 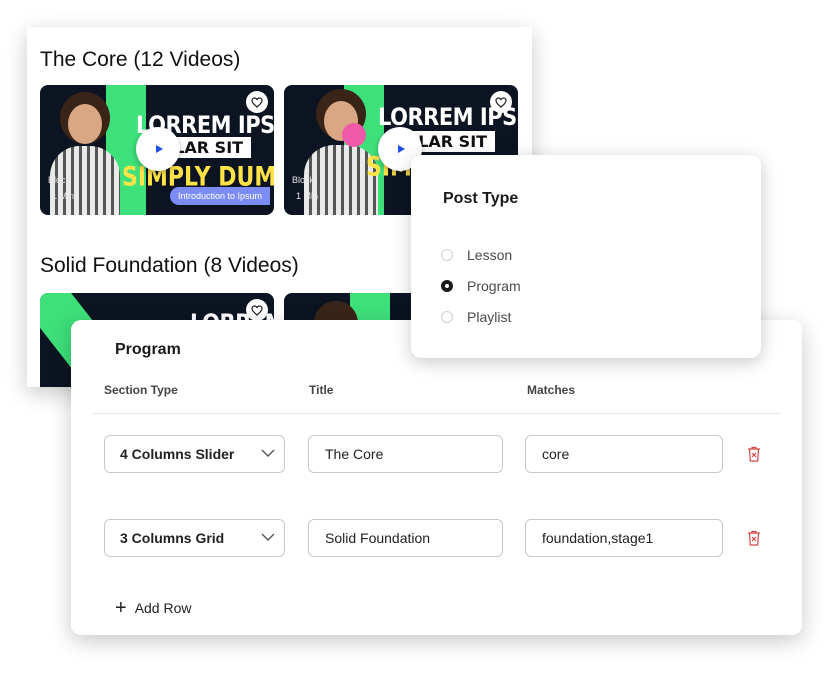 What do you see at coordinates (378, 538) in the screenshot?
I see `title-input-value: Solid Foundation` at bounding box center [378, 538].